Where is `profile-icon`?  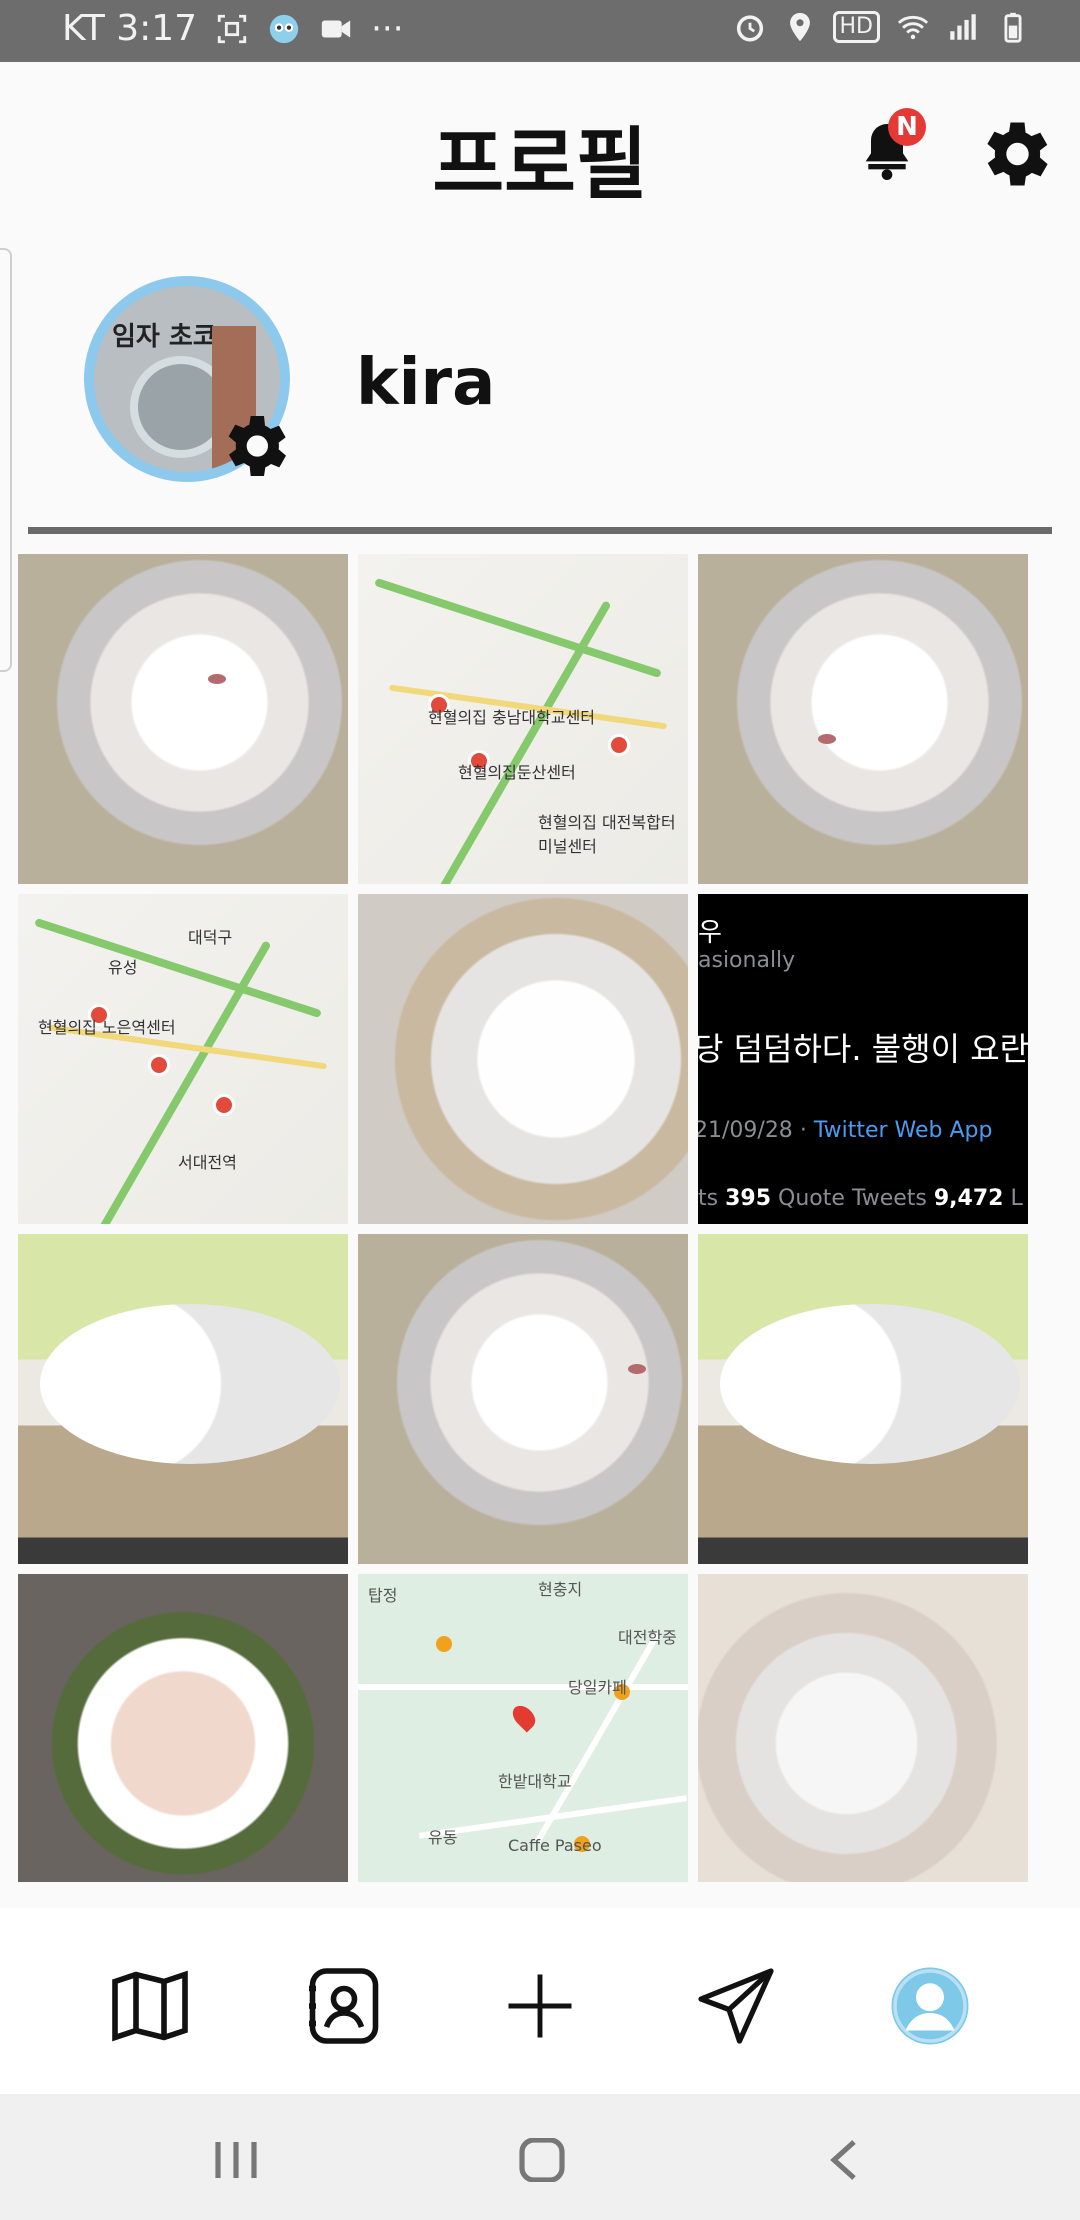 profile-icon is located at coordinates (930, 2006).